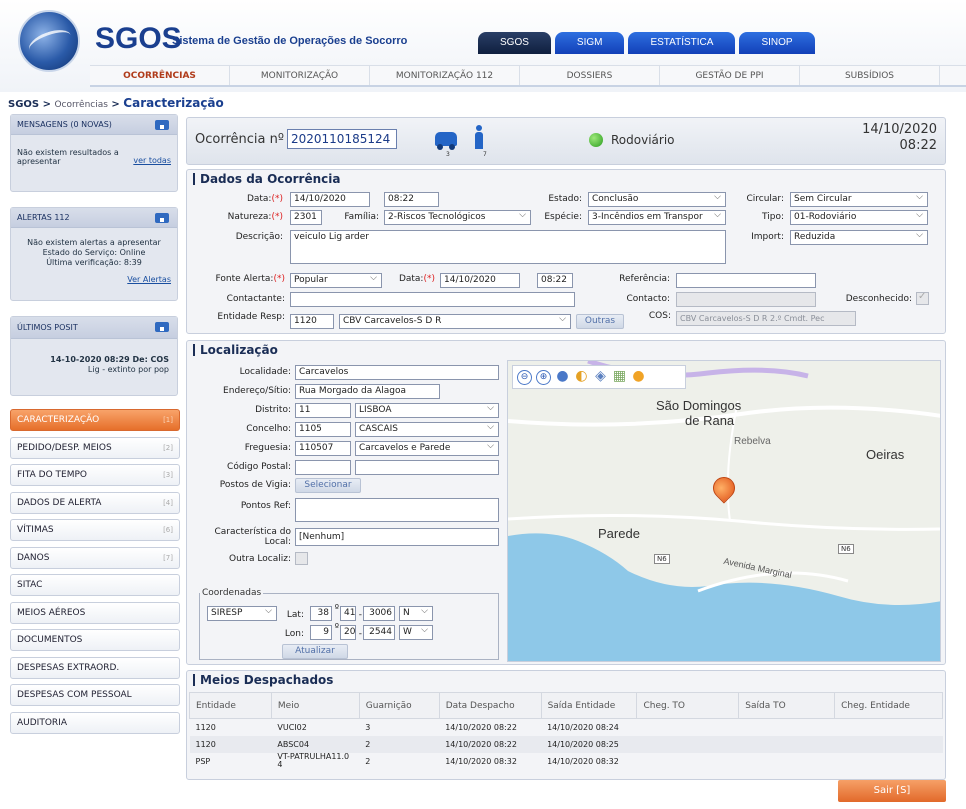  I want to click on top-tab-sgos: SGOS, so click(514, 43).